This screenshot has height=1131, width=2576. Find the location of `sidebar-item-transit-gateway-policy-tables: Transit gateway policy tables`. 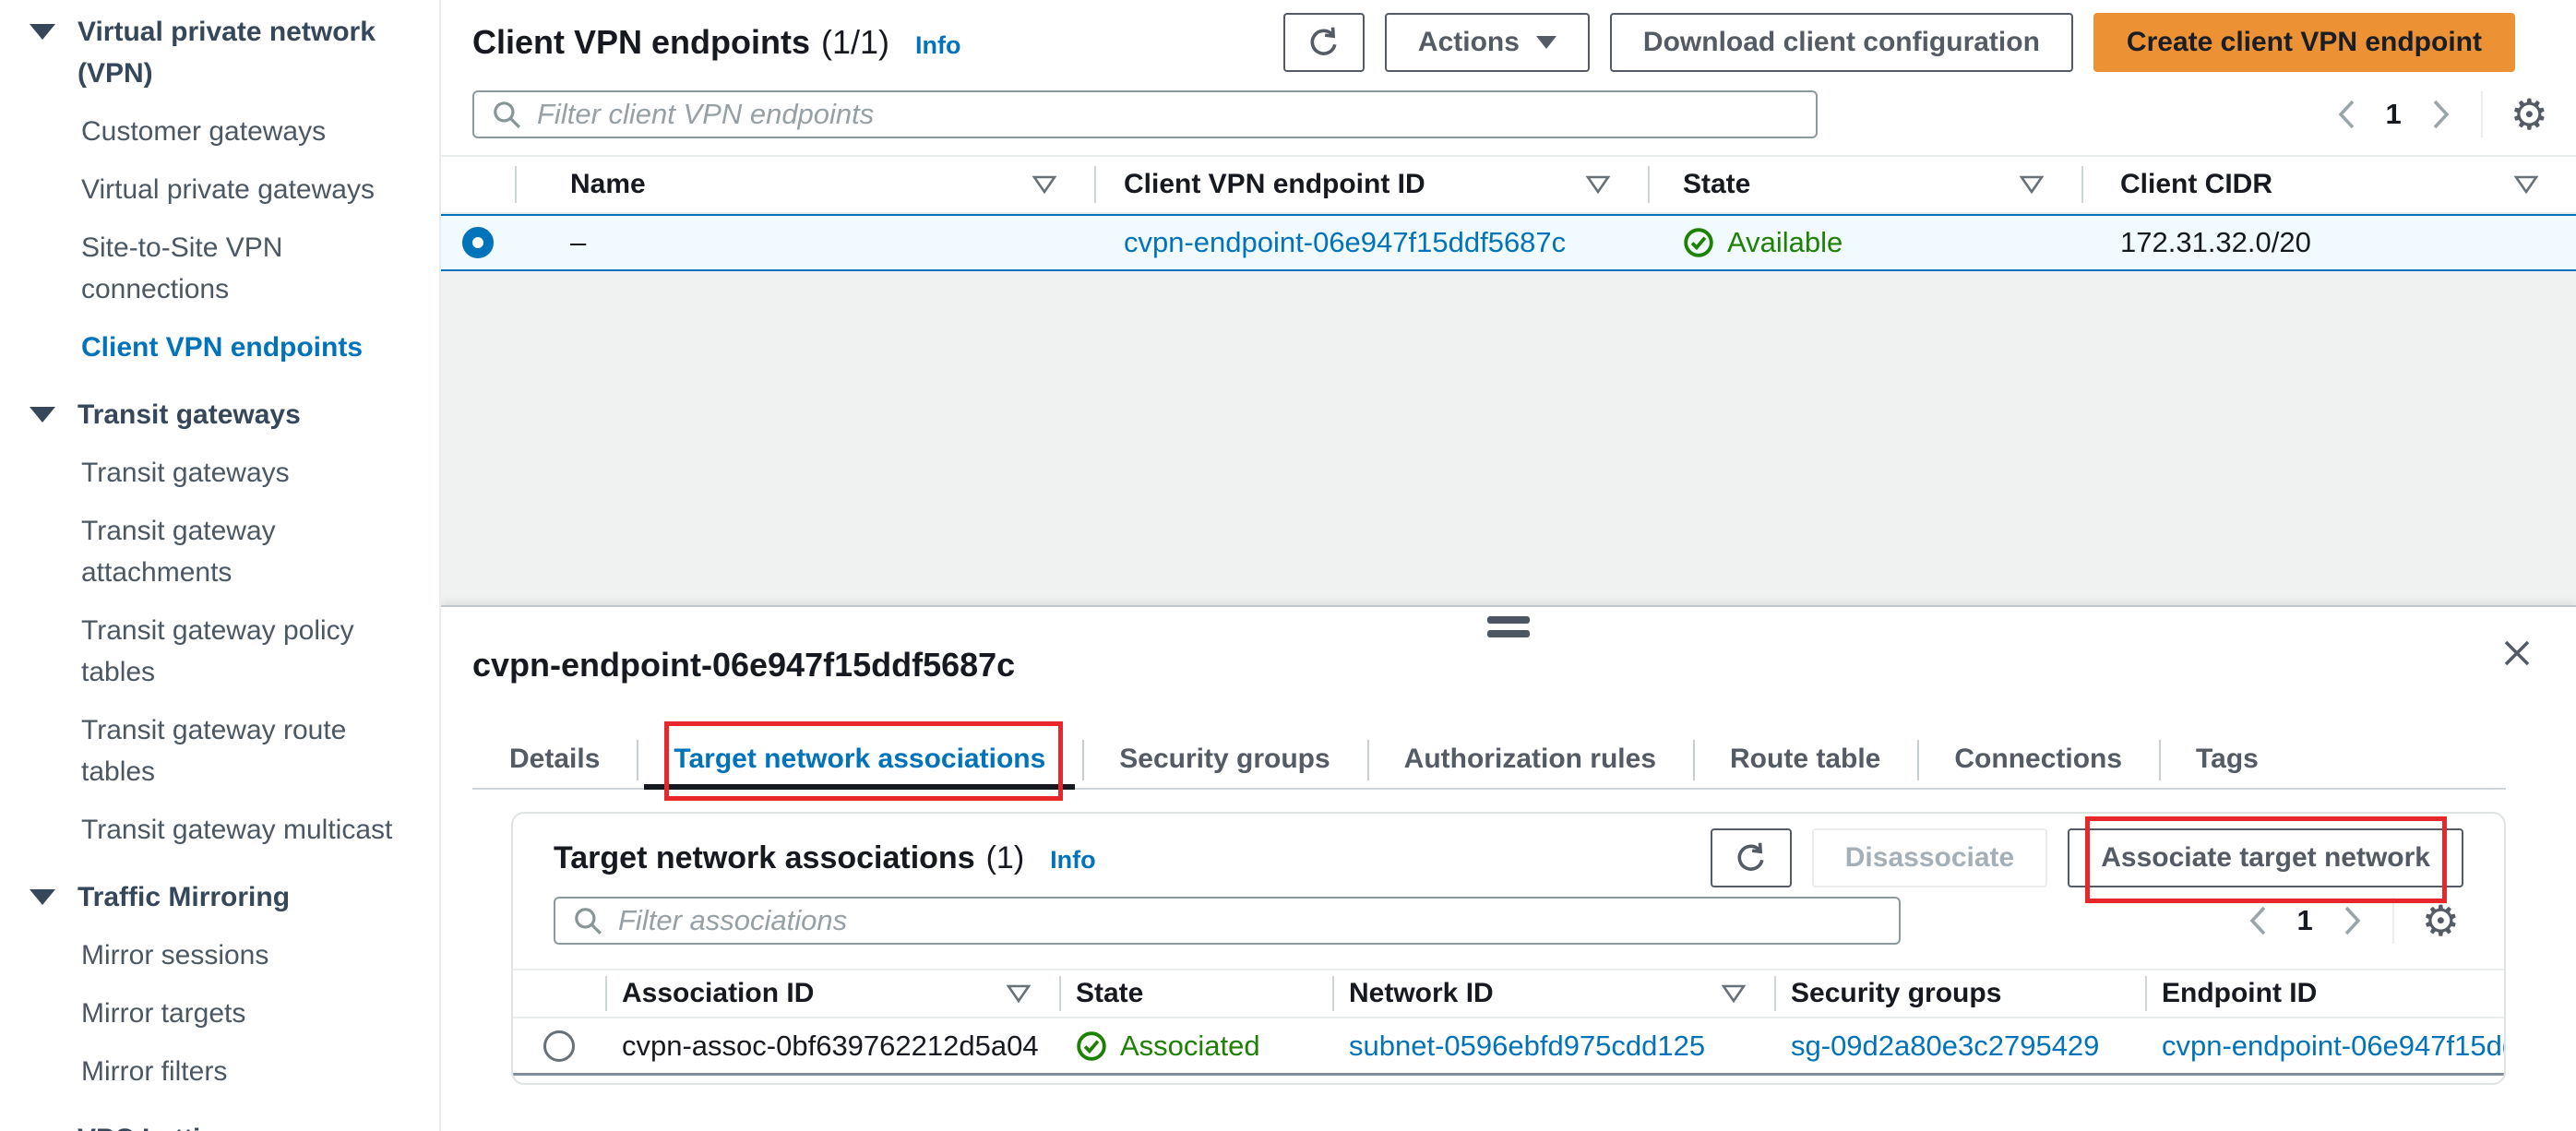

sidebar-item-transit-gateway-policy-tables: Transit gateway policy tables is located at coordinates (252, 652).